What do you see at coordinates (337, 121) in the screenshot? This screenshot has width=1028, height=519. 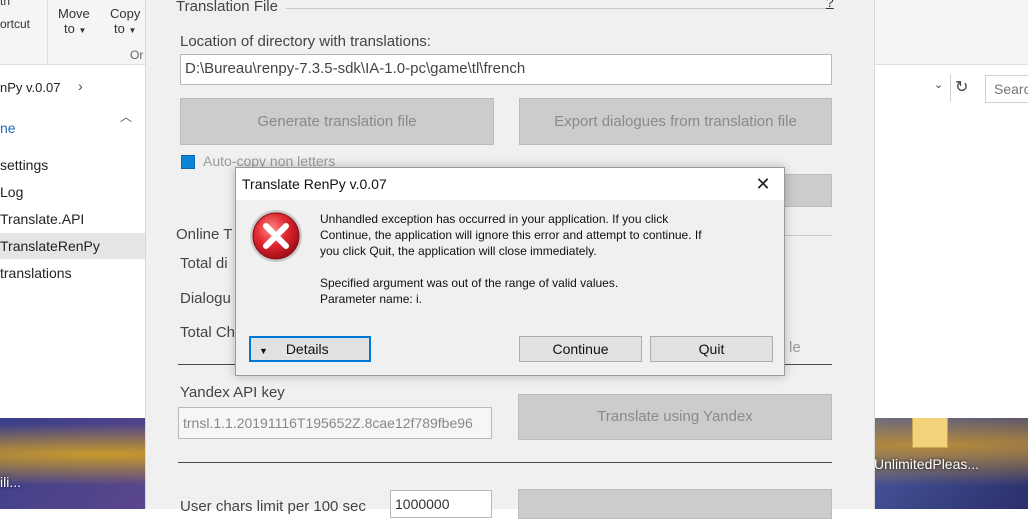 I see `generate-translation-button: Generate translation file` at bounding box center [337, 121].